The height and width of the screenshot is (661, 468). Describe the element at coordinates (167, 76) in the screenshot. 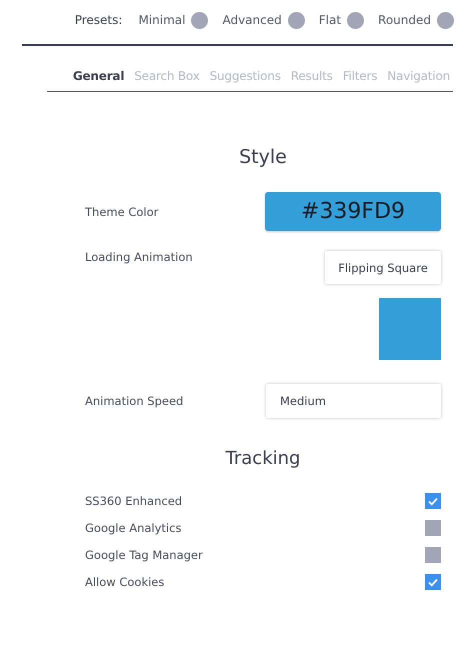

I see `tab: Search Box` at that location.